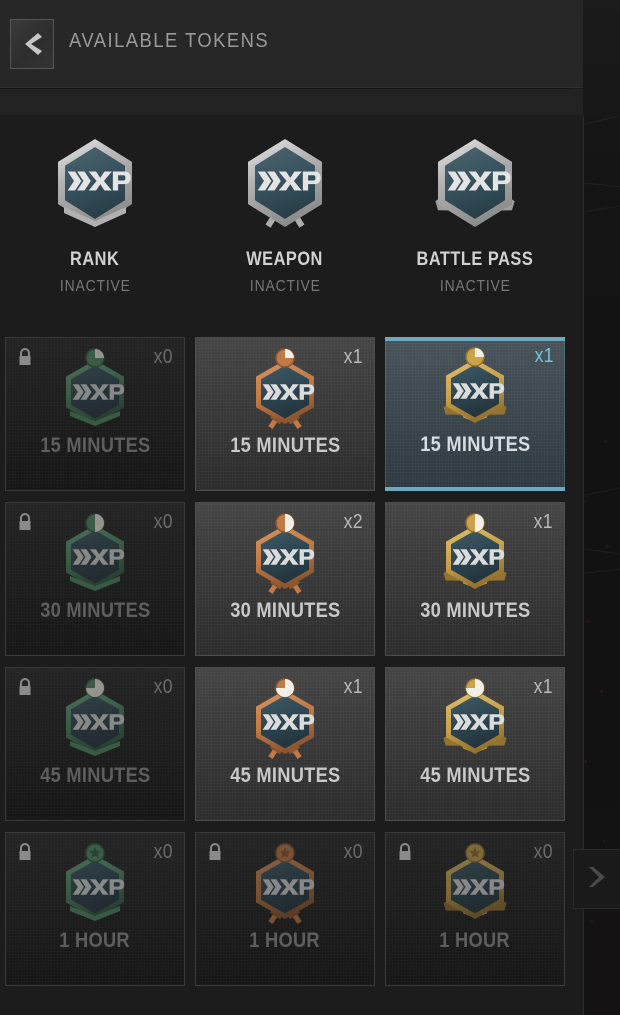 The height and width of the screenshot is (1015, 620). Describe the element at coordinates (285, 189) in the screenshot. I see `xp-hexagon-weapon-icon` at that location.